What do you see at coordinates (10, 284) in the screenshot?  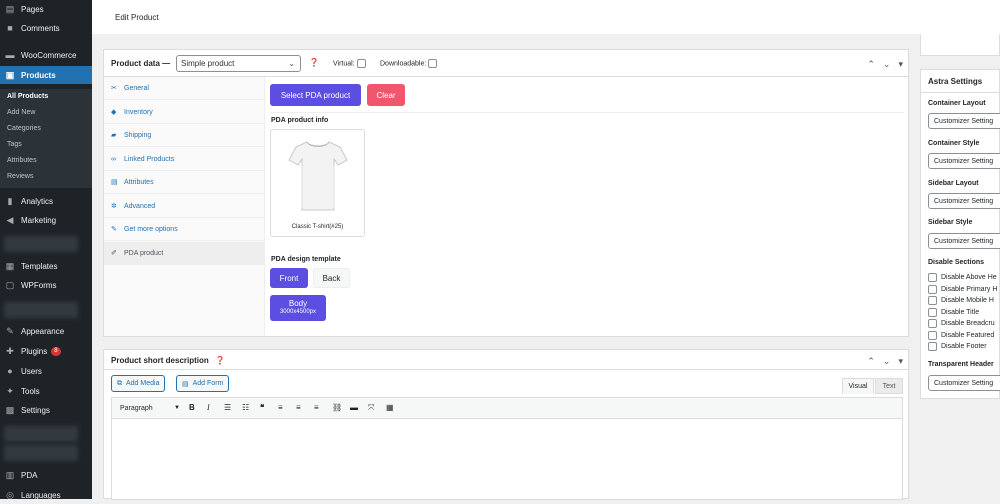 I see `wpforms-icon: ▢` at bounding box center [10, 284].